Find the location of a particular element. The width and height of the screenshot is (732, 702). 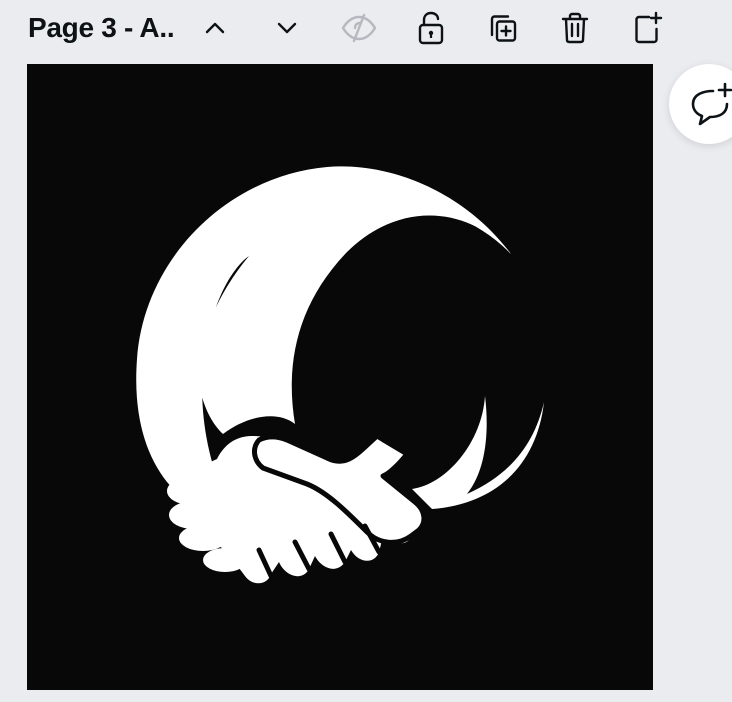

page-toolbar: Page 3 - A.. is located at coordinates (366, 30).